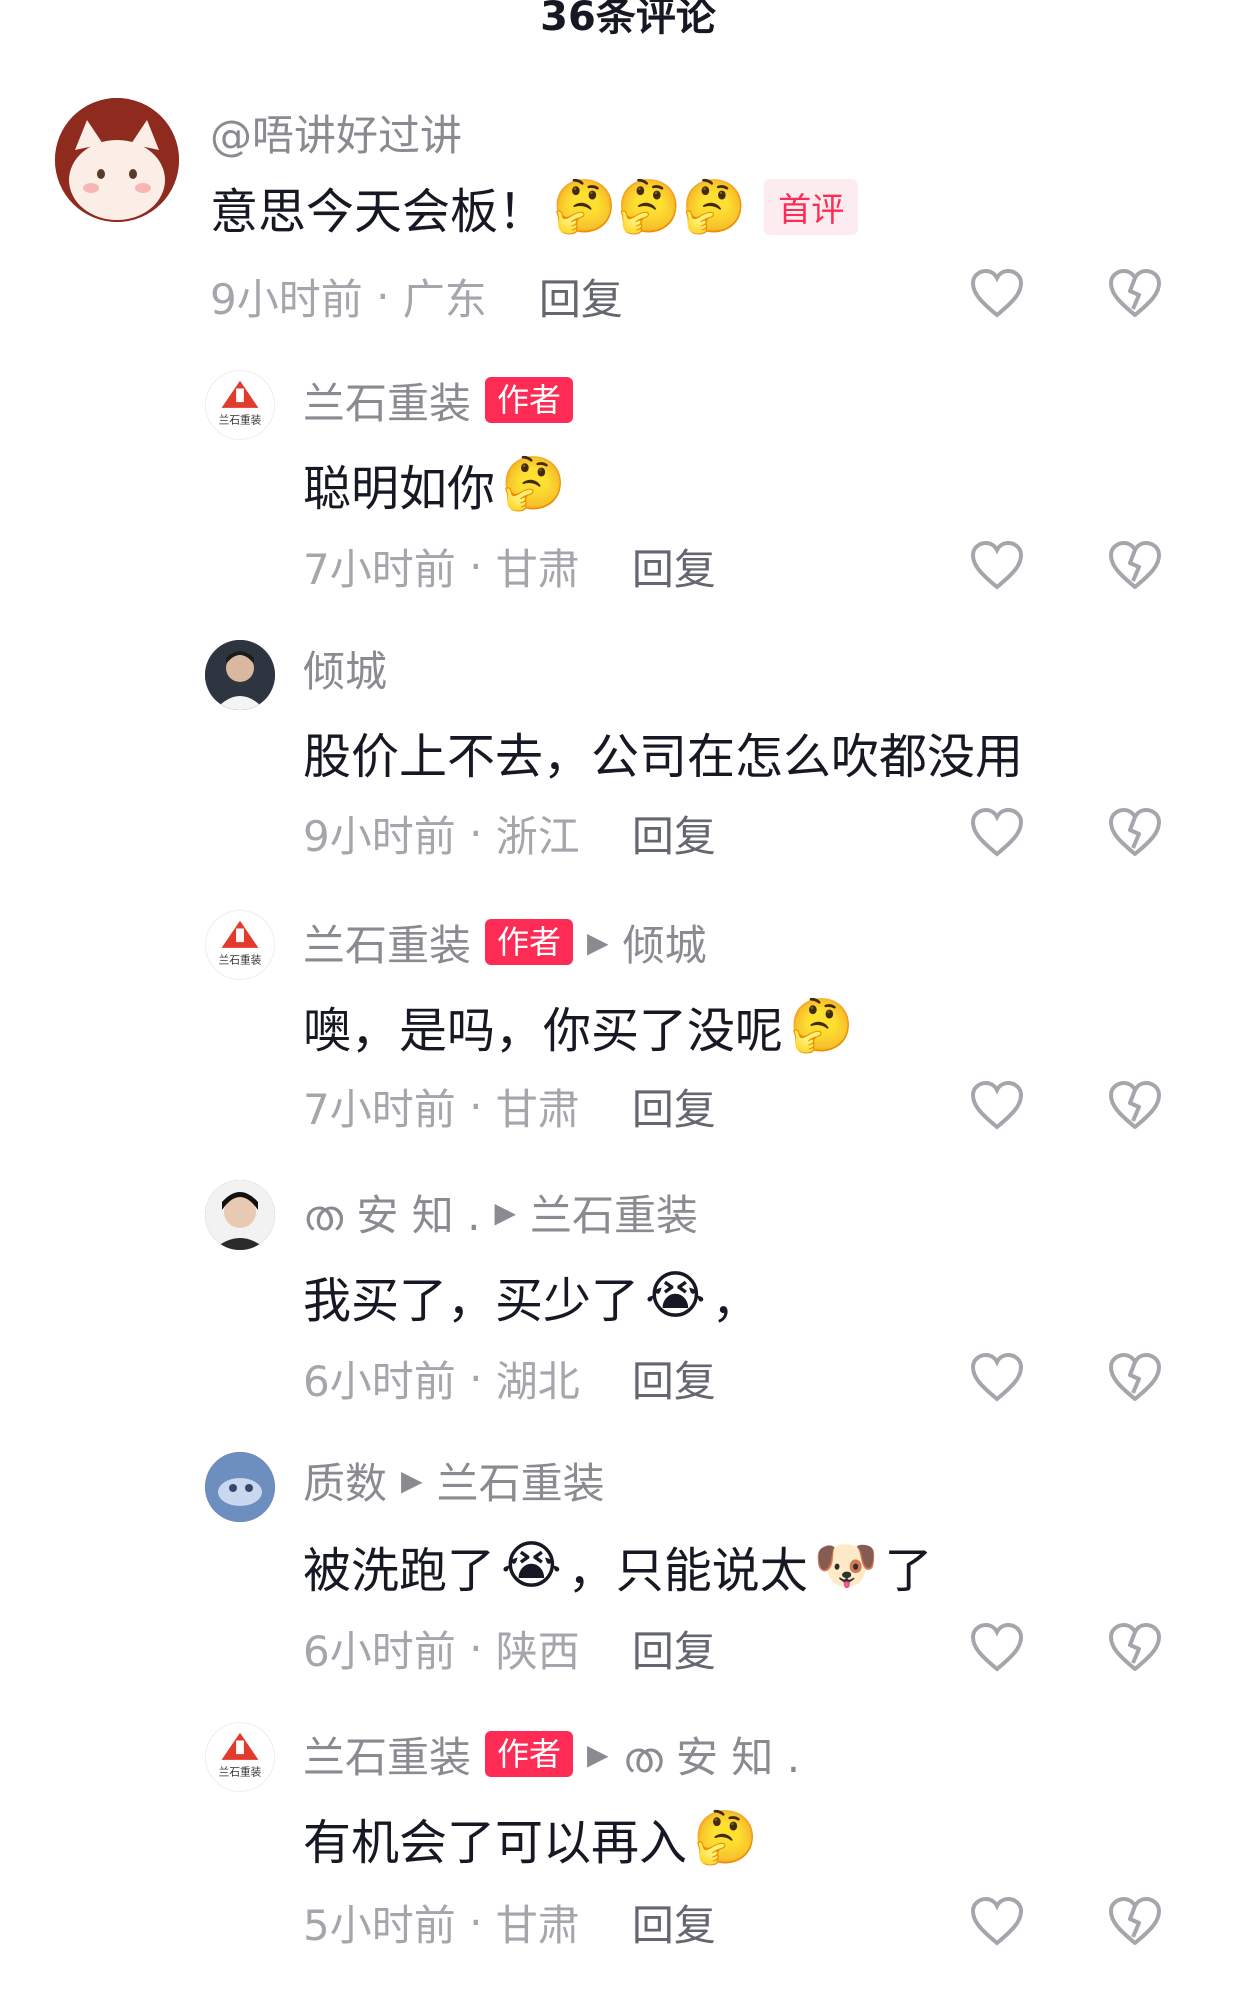 This screenshot has width=1256, height=2004. I want to click on comment-text: 有机会了可以再入, so click(495, 1843).